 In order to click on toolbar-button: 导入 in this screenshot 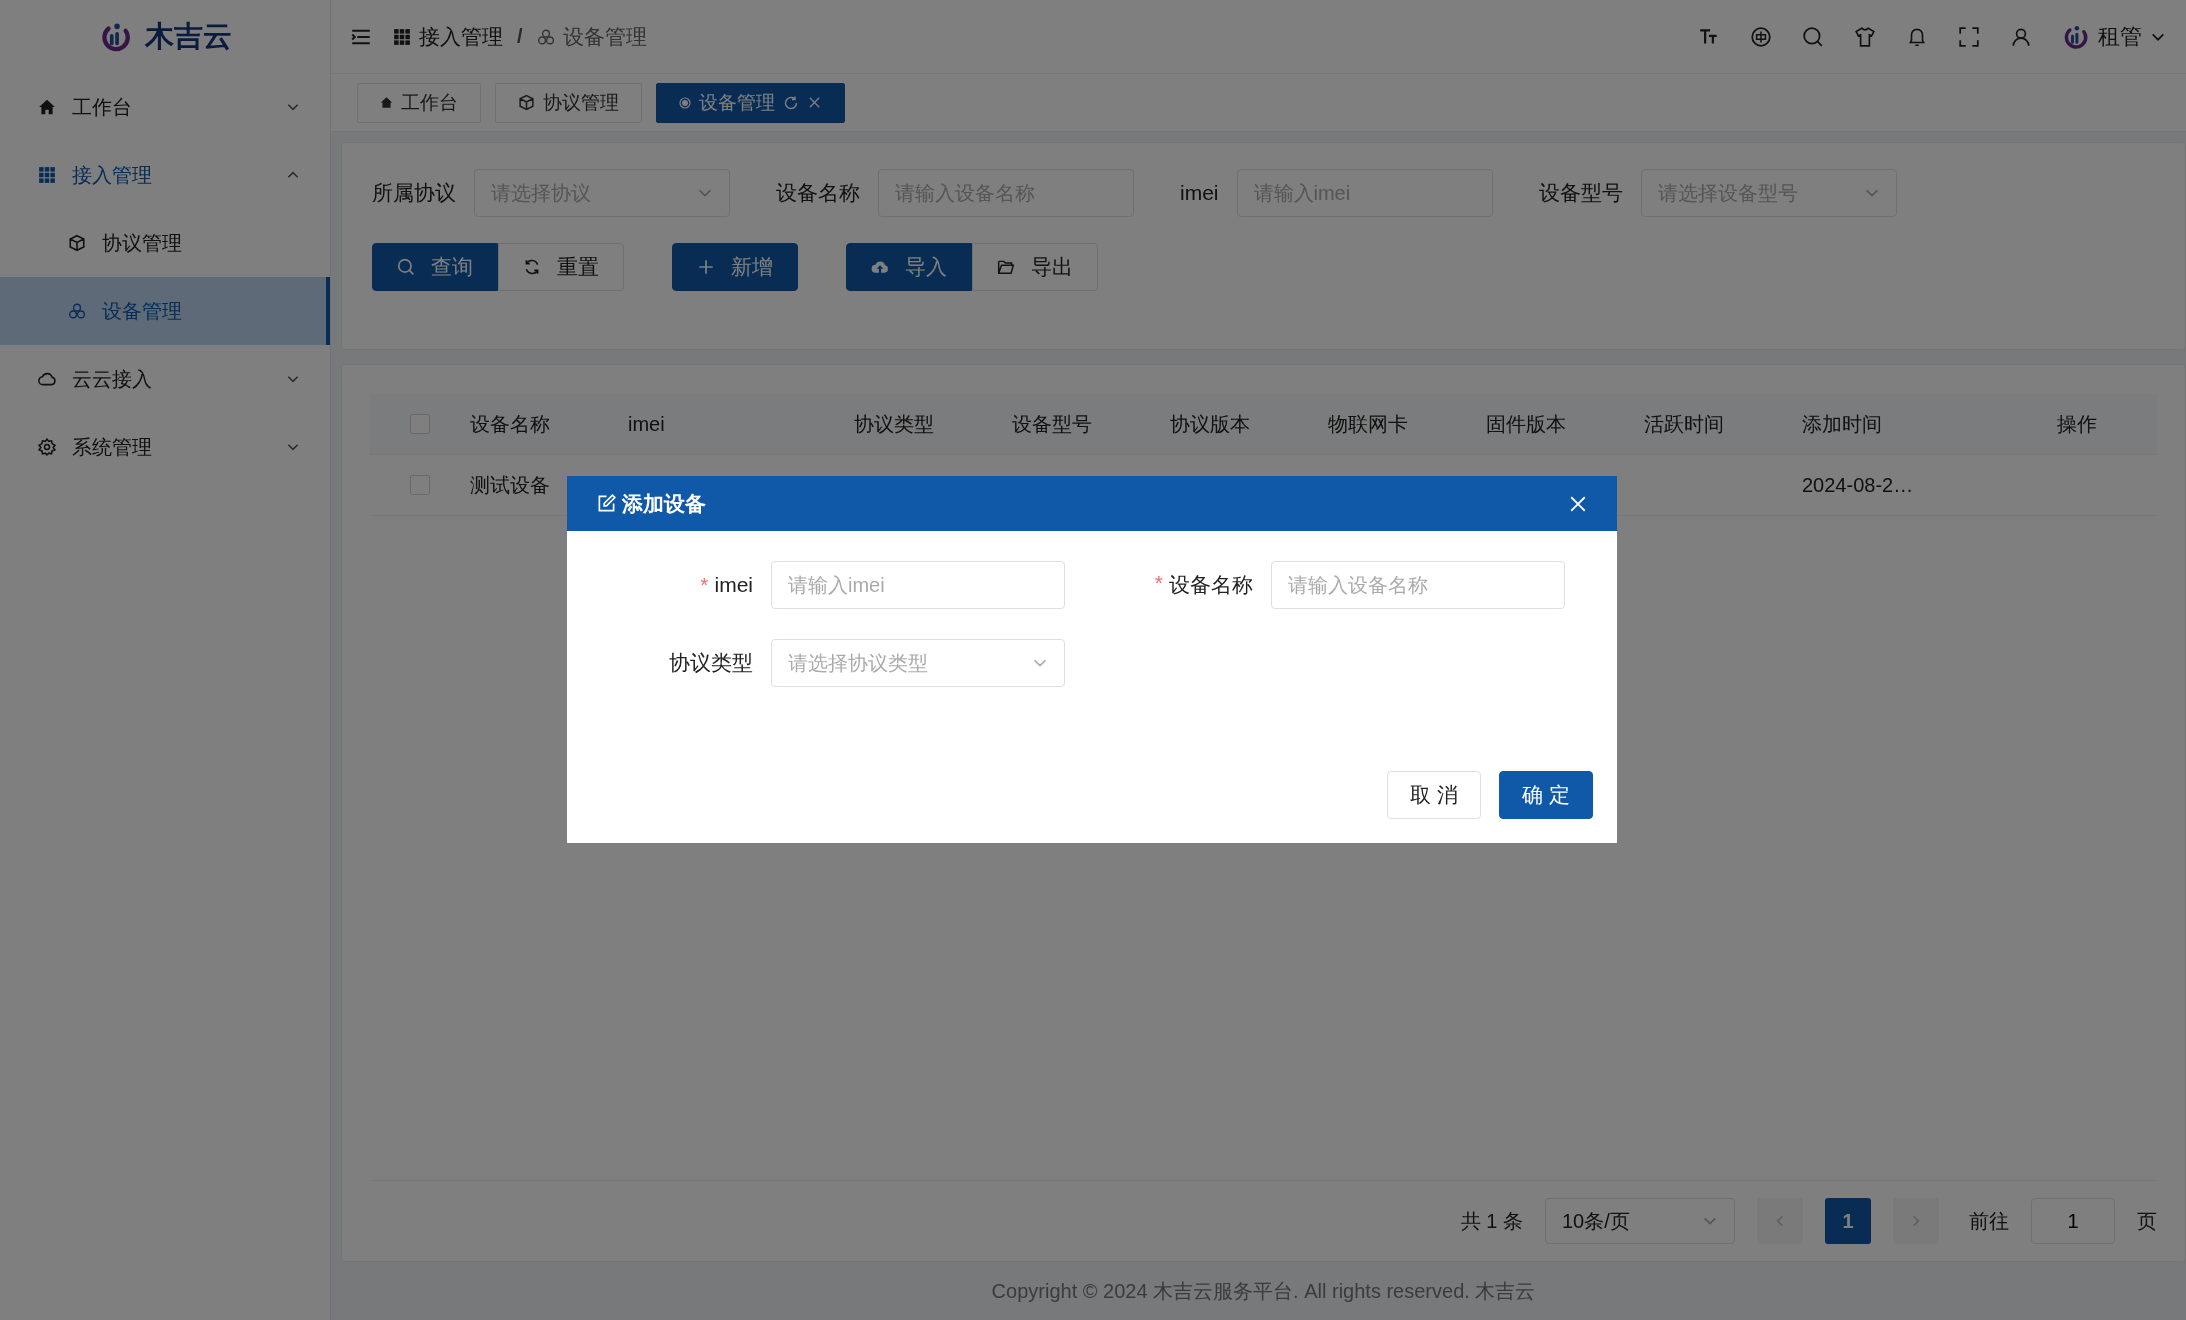, I will do `click(909, 267)`.